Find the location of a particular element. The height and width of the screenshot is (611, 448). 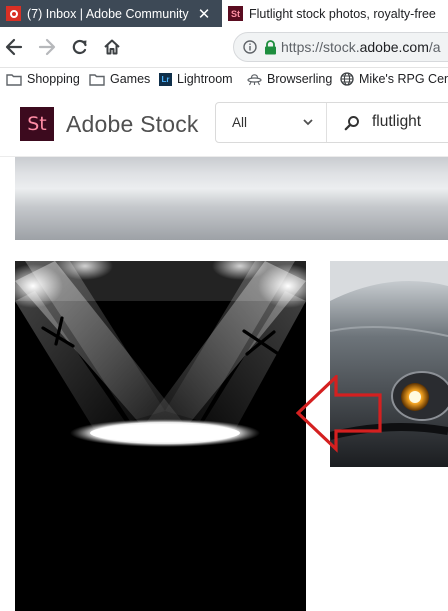

community-favicon-icon is located at coordinates (13, 13).